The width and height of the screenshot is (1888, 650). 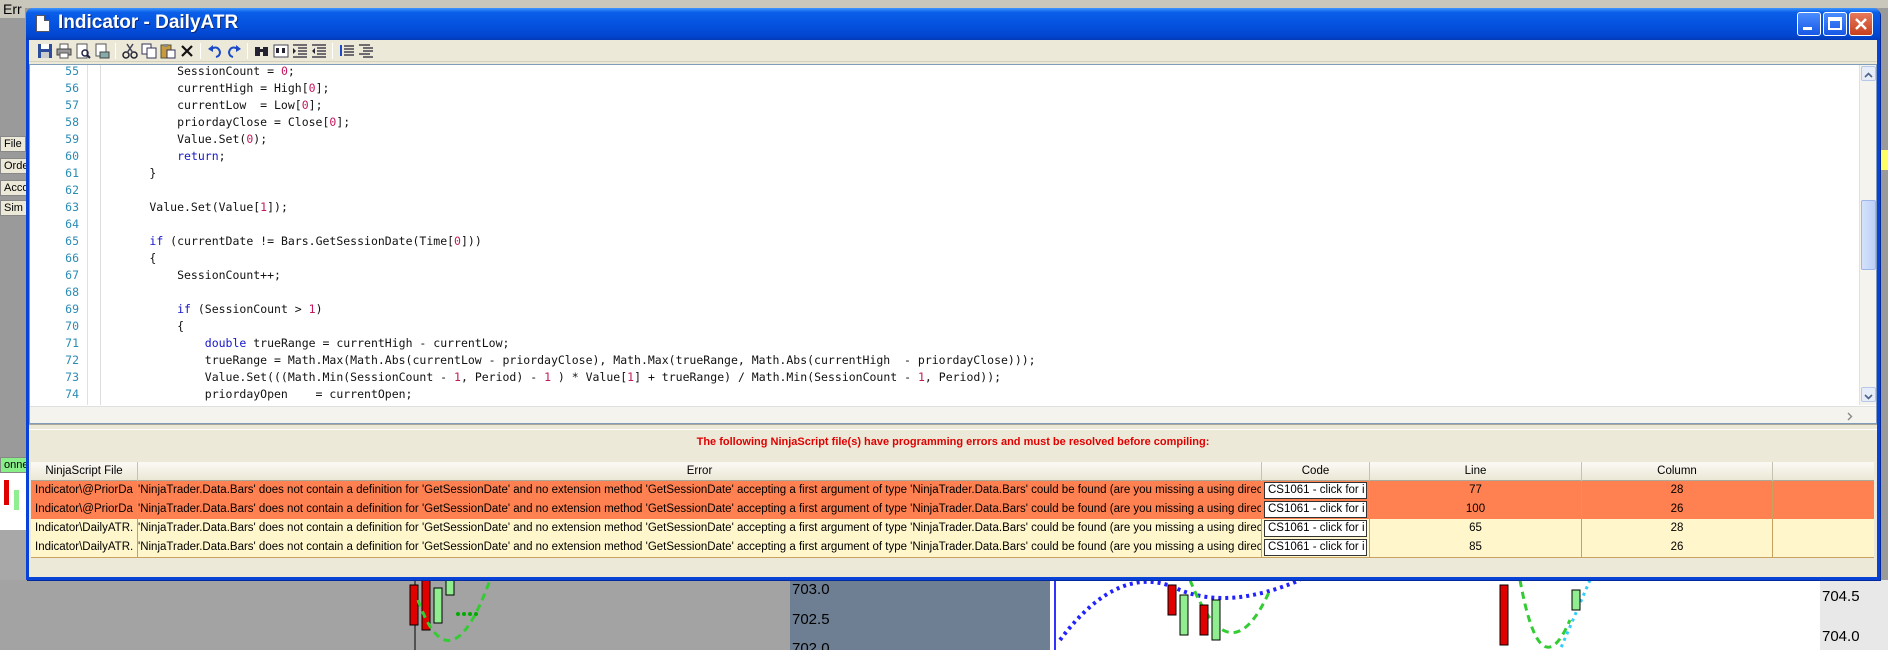 What do you see at coordinates (234, 51) in the screenshot?
I see `redo-button` at bounding box center [234, 51].